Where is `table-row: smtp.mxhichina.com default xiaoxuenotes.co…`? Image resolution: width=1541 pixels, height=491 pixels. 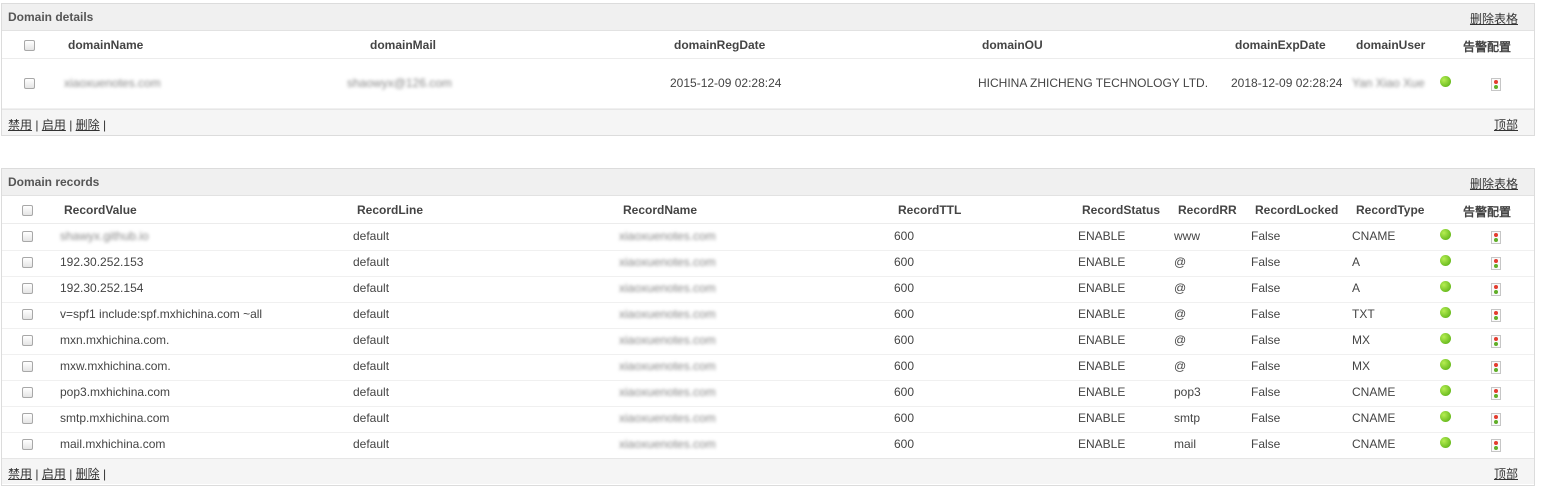
table-row: smtp.mxhichina.com default xiaoxuenotes.co… is located at coordinates (768, 419).